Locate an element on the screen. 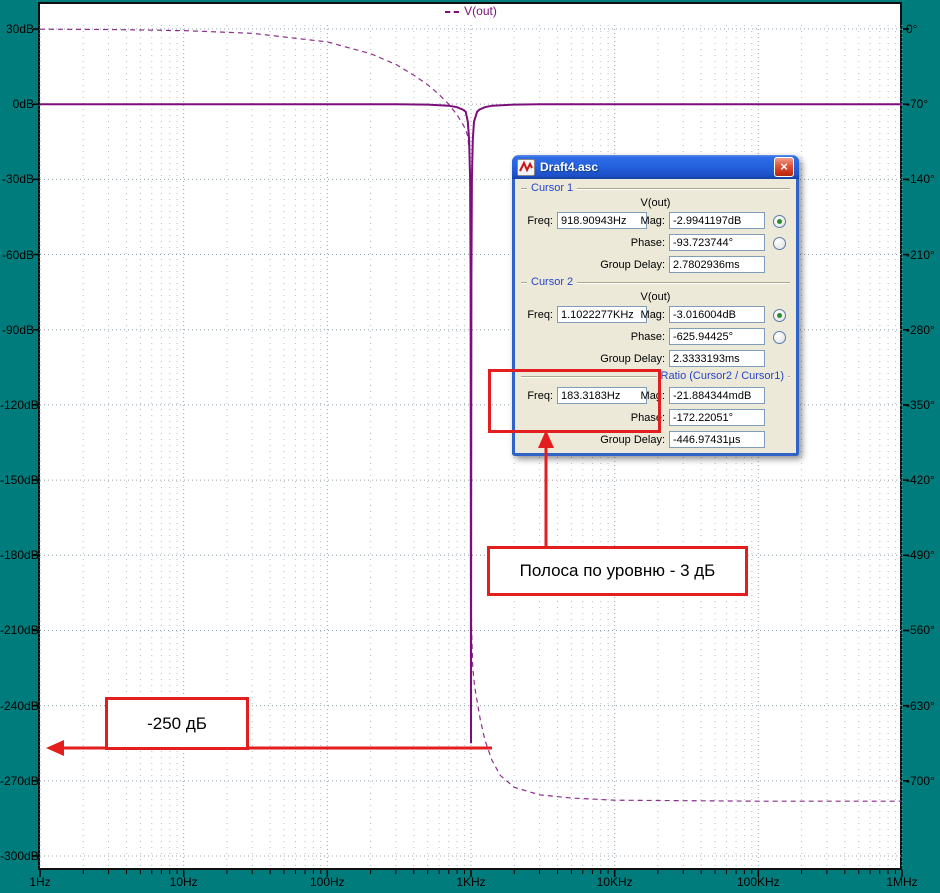  ratio-freq-label: Freq: is located at coordinates (540, 396).